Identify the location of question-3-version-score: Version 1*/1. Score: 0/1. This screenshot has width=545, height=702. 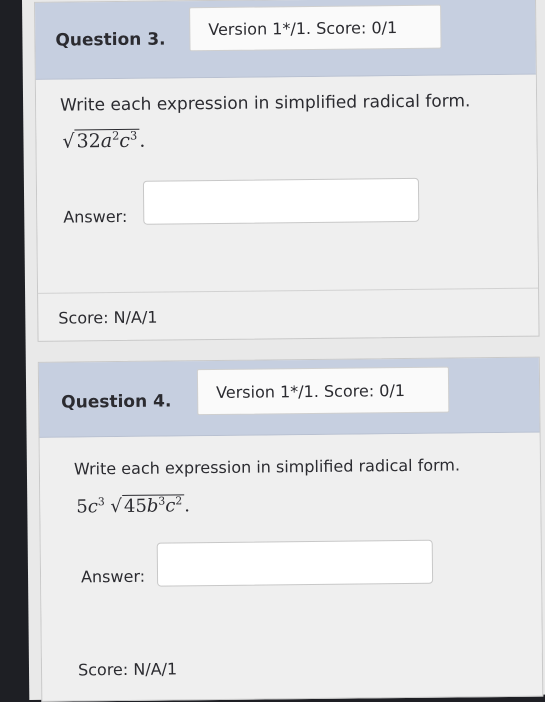
(315, 28).